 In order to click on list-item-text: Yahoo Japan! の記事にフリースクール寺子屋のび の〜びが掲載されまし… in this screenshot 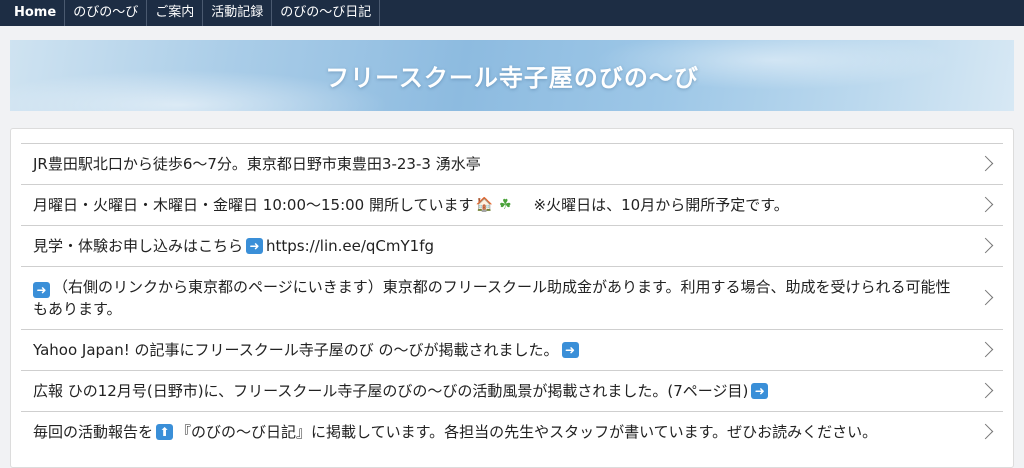, I will do `click(296, 350)`.